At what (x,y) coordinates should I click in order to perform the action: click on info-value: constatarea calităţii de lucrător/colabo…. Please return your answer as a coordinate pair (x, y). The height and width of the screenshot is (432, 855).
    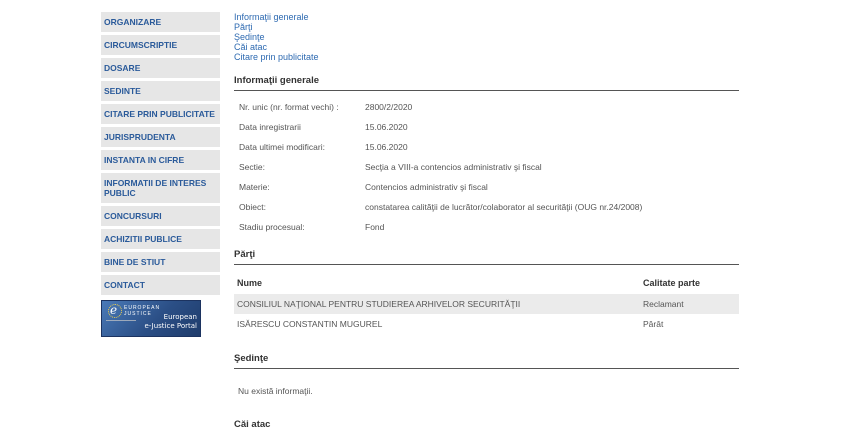
    Looking at the image, I should click on (504, 207).